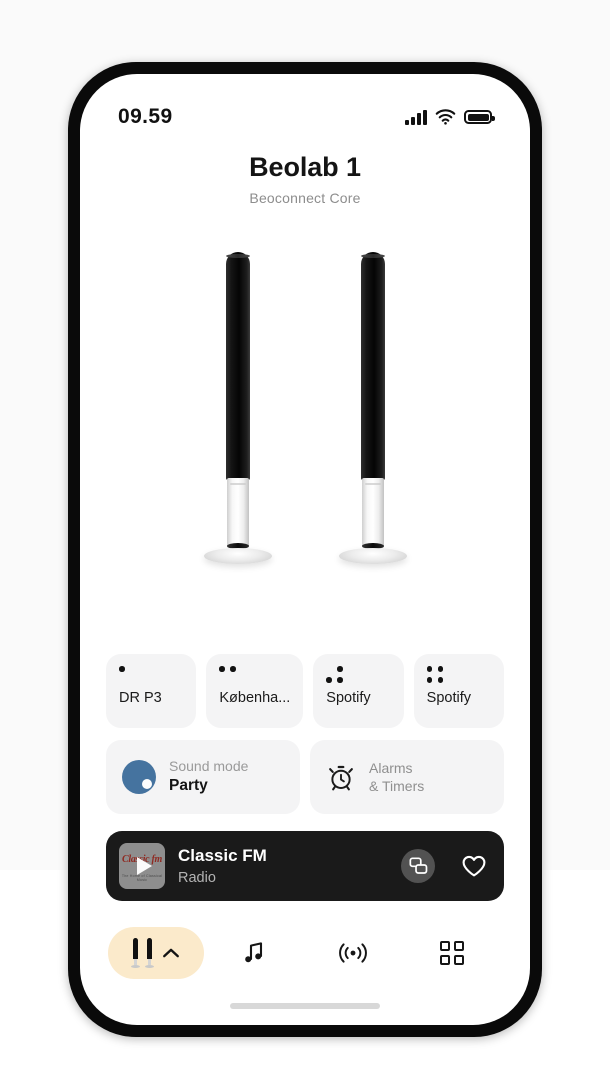  Describe the element at coordinates (151, 678) in the screenshot. I see `preset-one-dot-icon` at that location.